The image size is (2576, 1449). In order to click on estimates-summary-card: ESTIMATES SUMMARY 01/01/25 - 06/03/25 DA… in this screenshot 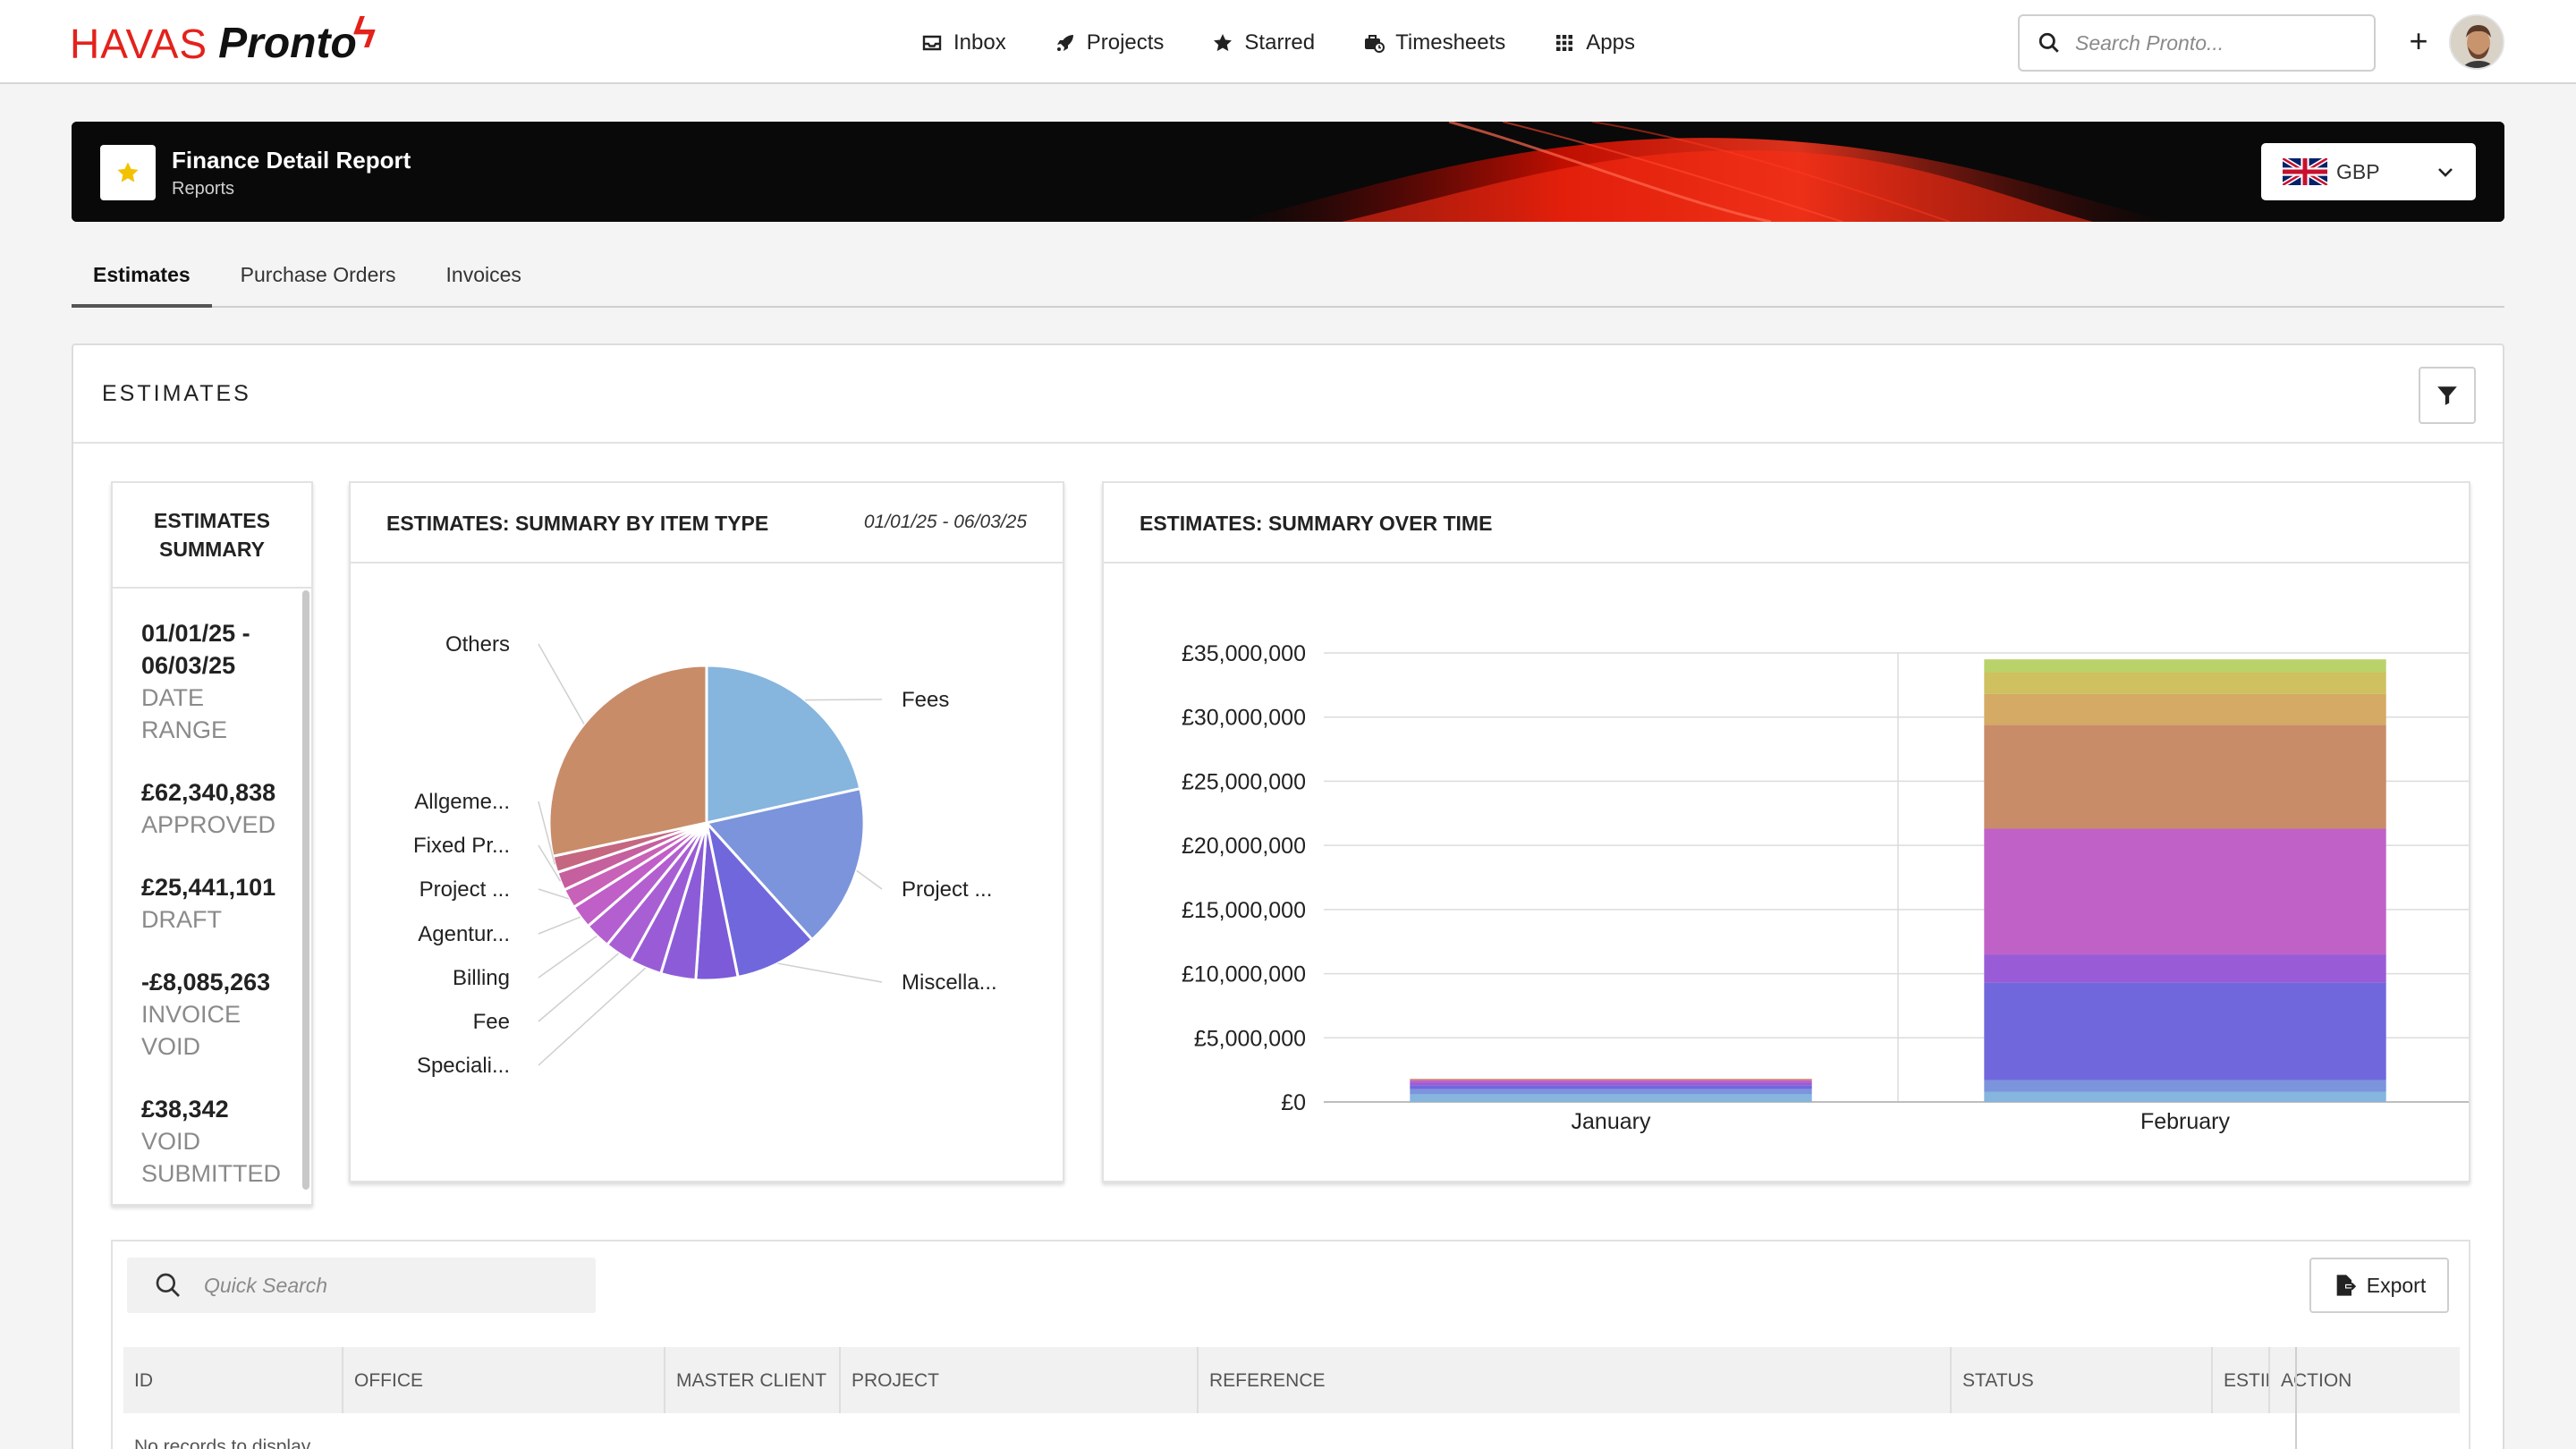, I will do `click(212, 843)`.